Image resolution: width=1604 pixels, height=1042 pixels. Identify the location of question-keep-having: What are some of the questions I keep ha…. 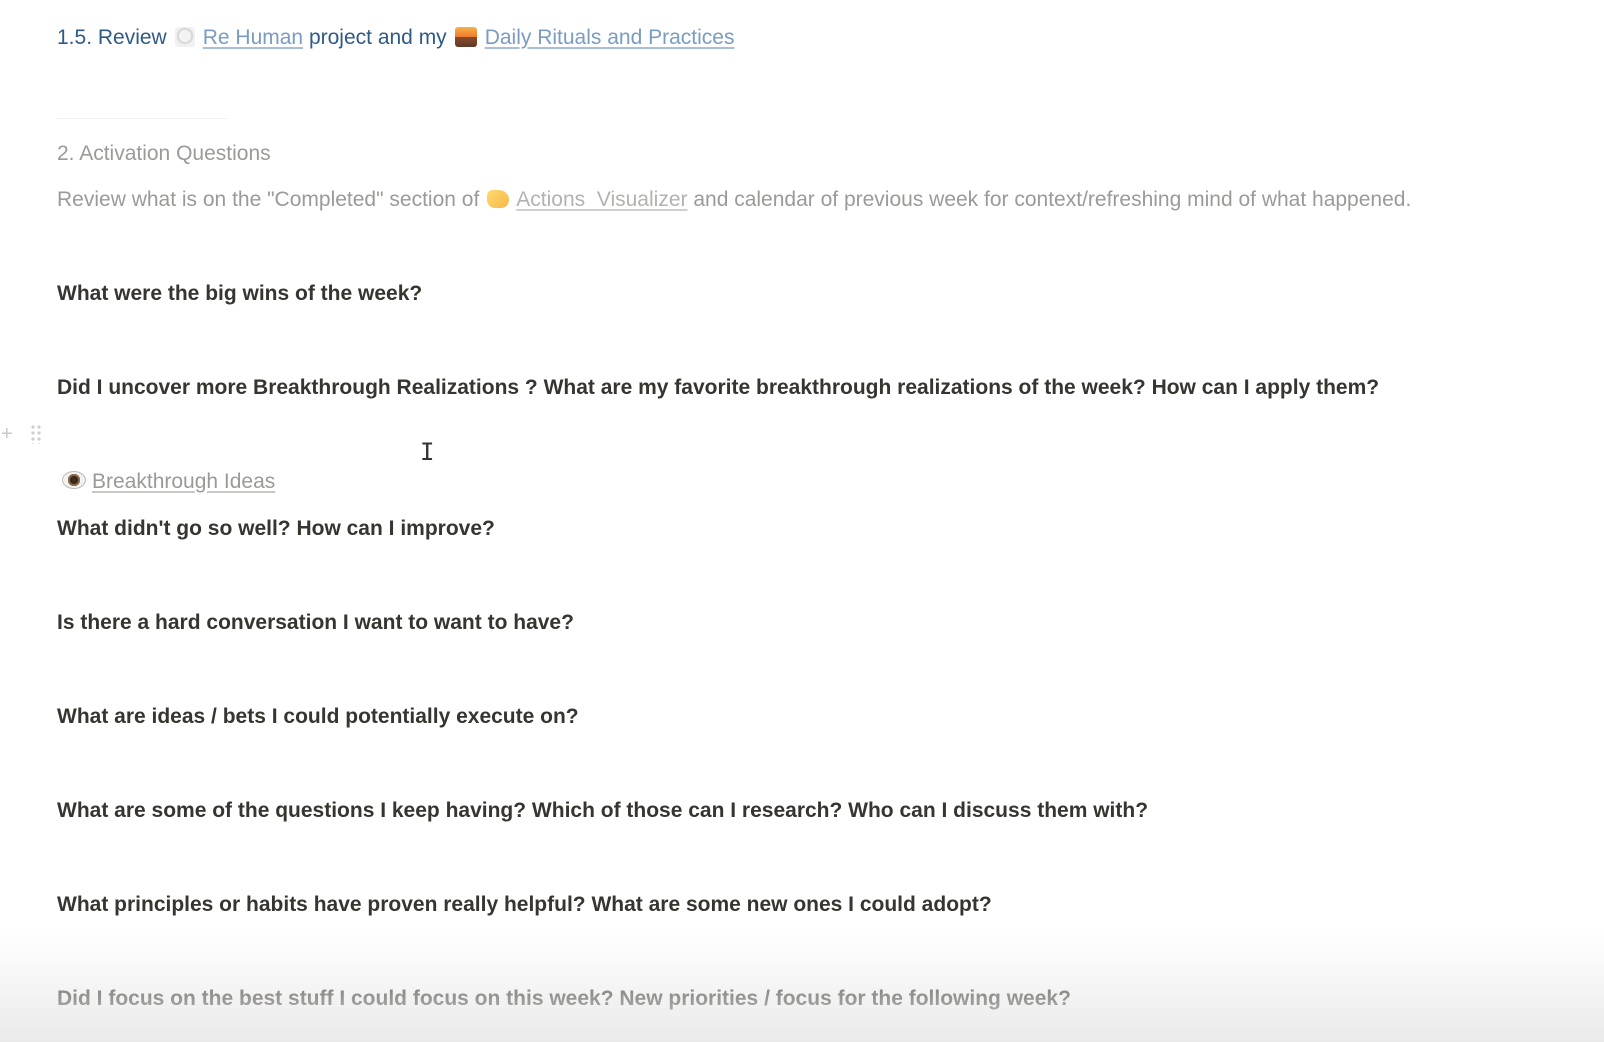
(602, 811).